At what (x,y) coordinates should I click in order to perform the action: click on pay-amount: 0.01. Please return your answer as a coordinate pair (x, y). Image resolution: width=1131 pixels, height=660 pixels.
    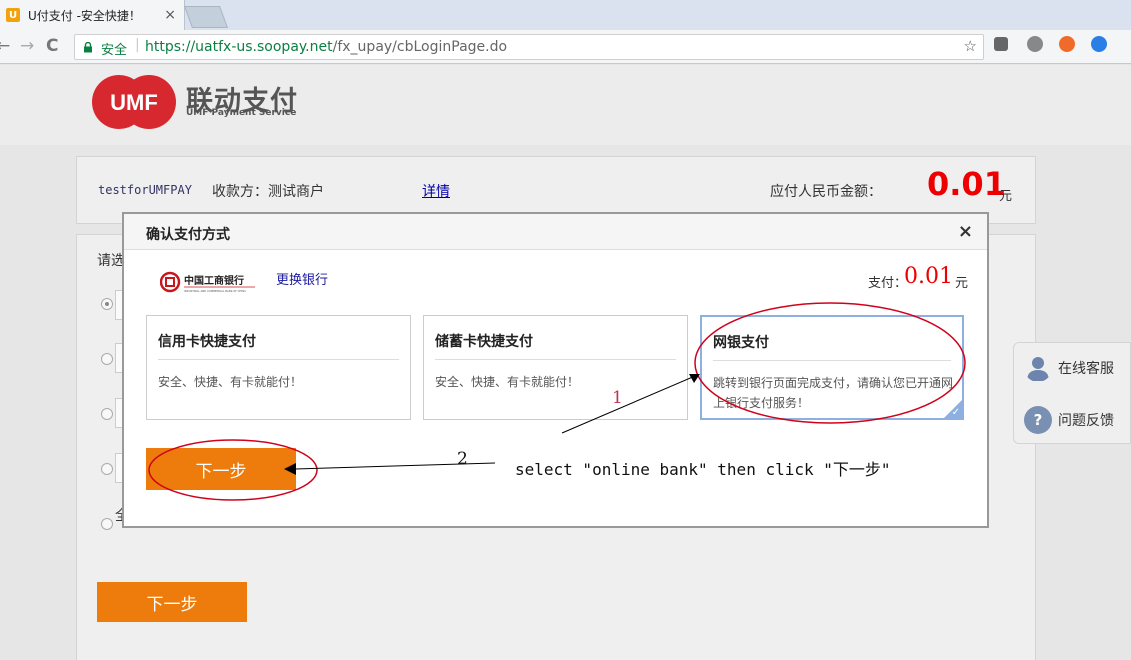
    Looking at the image, I should click on (928, 276).